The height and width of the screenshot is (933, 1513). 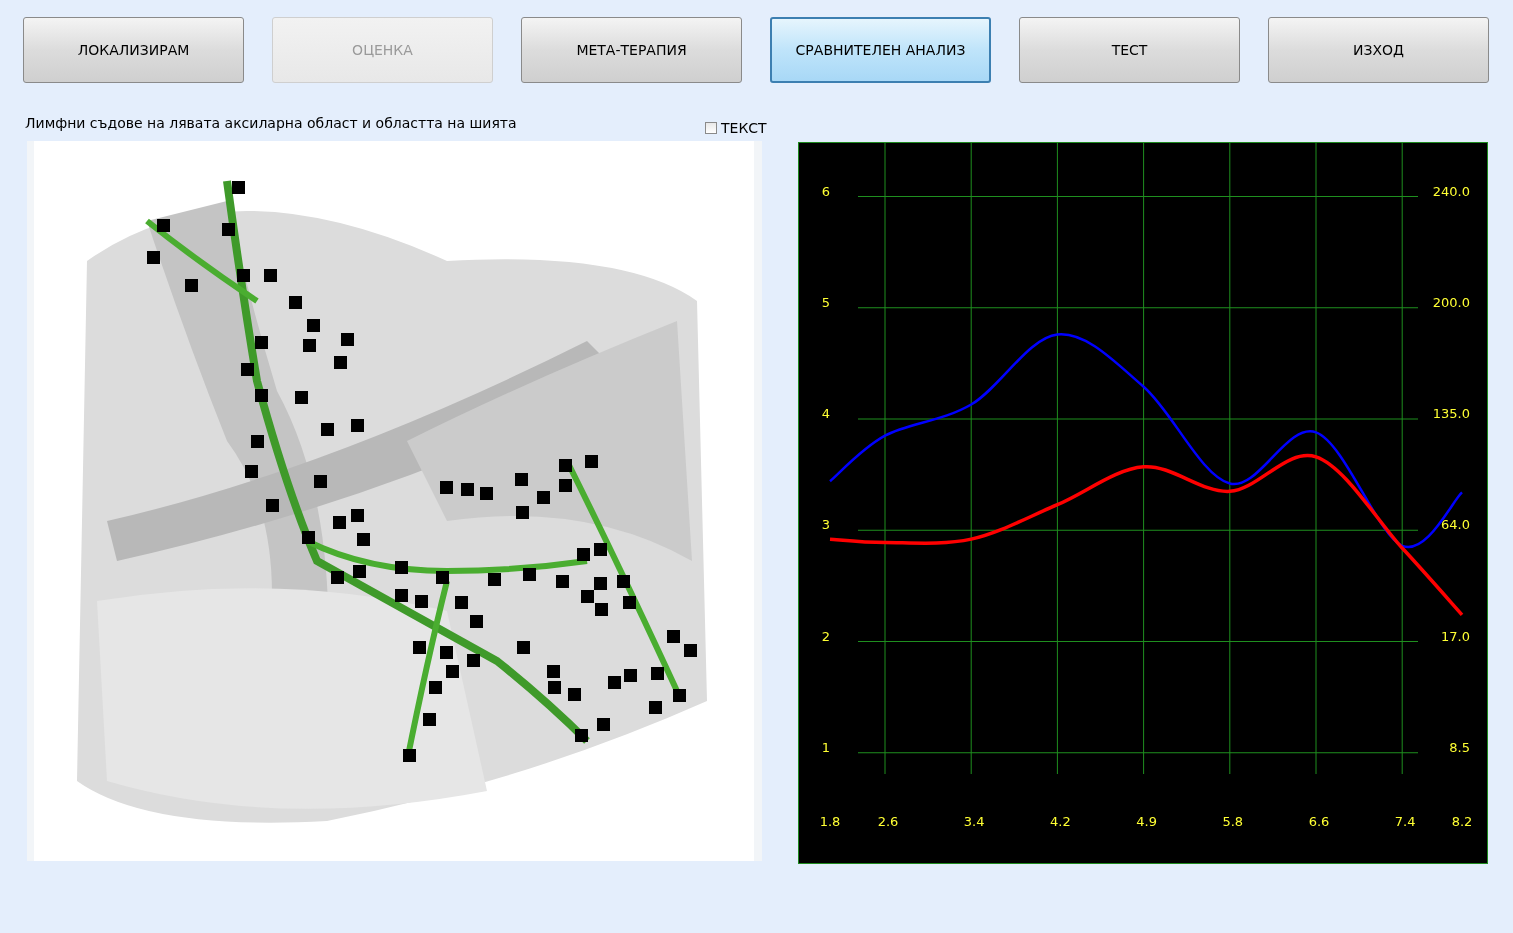 I want to click on checkbox, so click(x=711, y=128).